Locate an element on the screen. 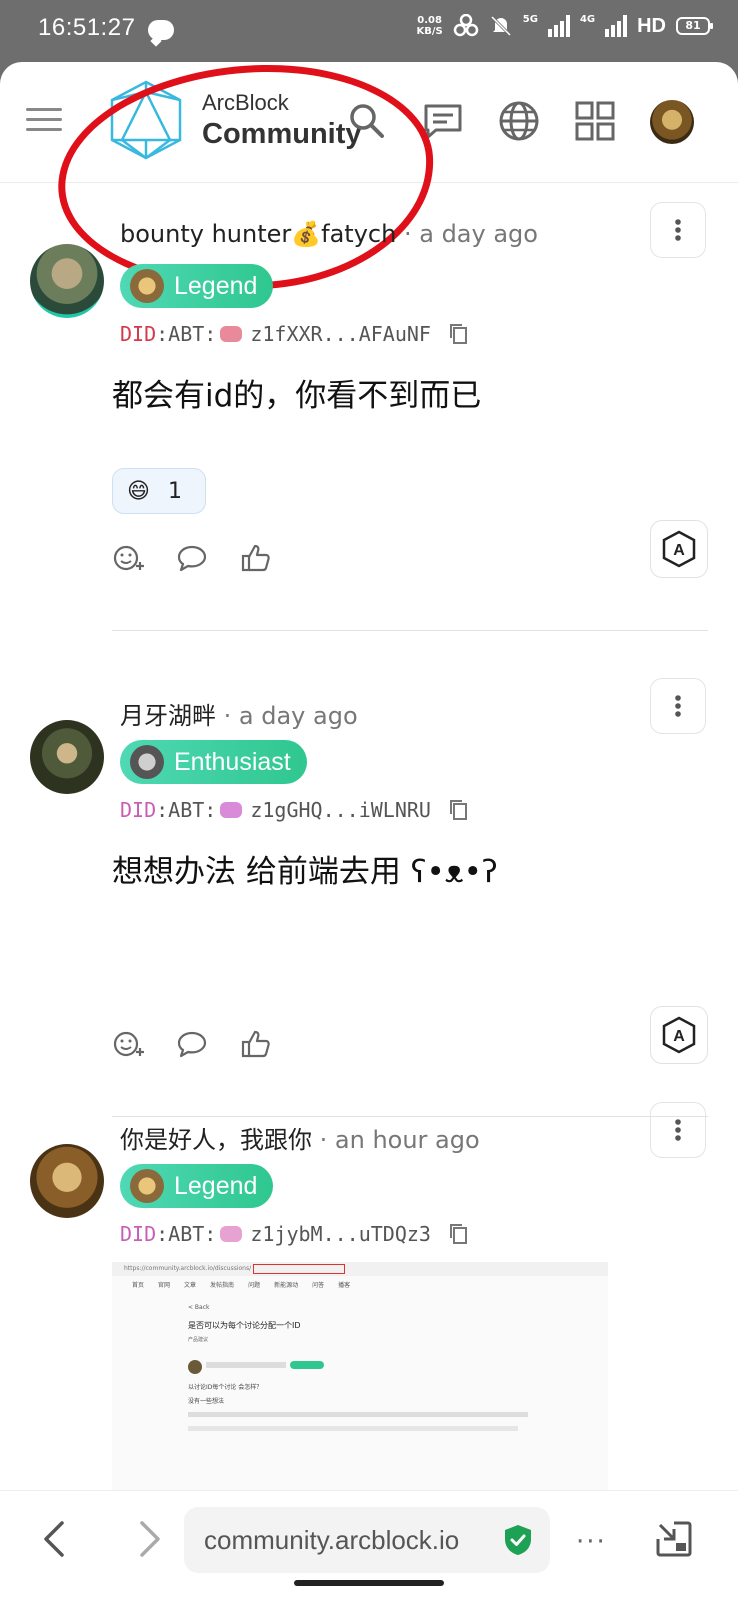 The width and height of the screenshot is (738, 1600). chat-icon is located at coordinates (443, 121).